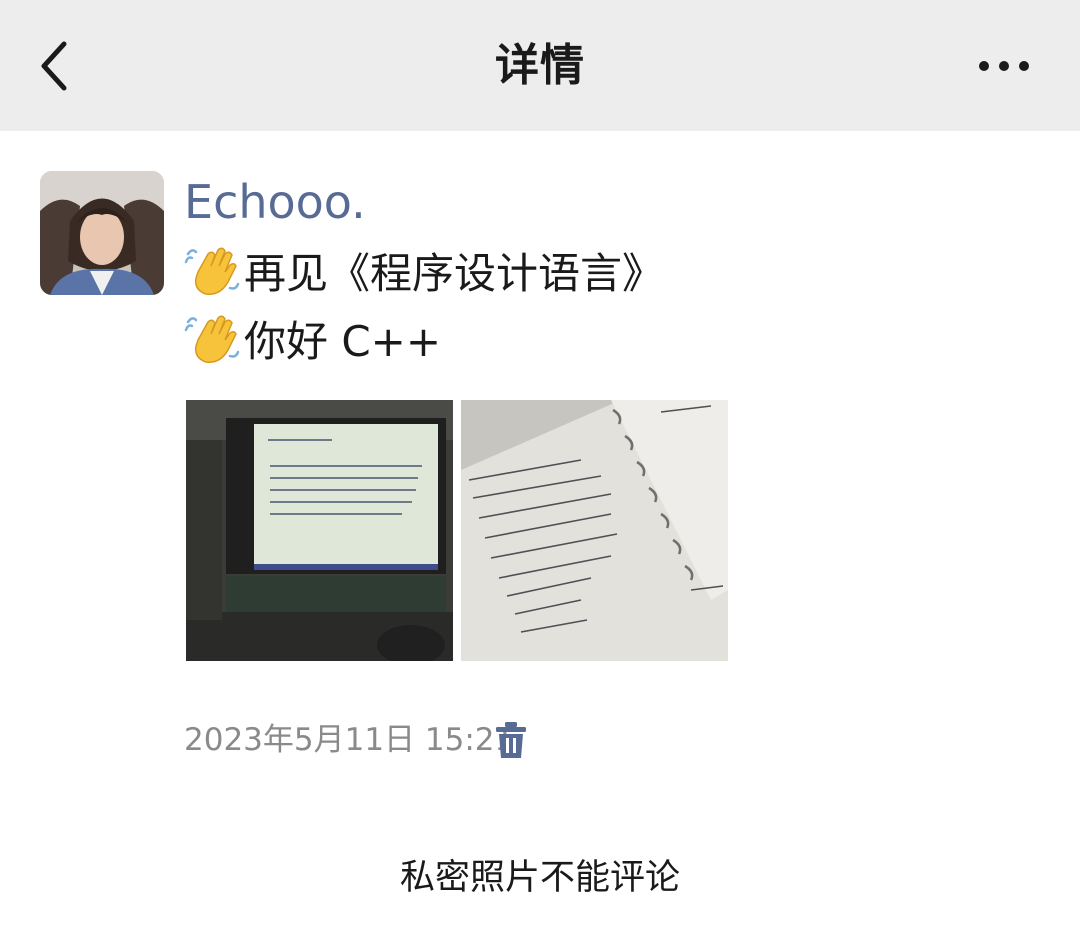  Describe the element at coordinates (102, 233) in the screenshot. I see `avatar` at that location.